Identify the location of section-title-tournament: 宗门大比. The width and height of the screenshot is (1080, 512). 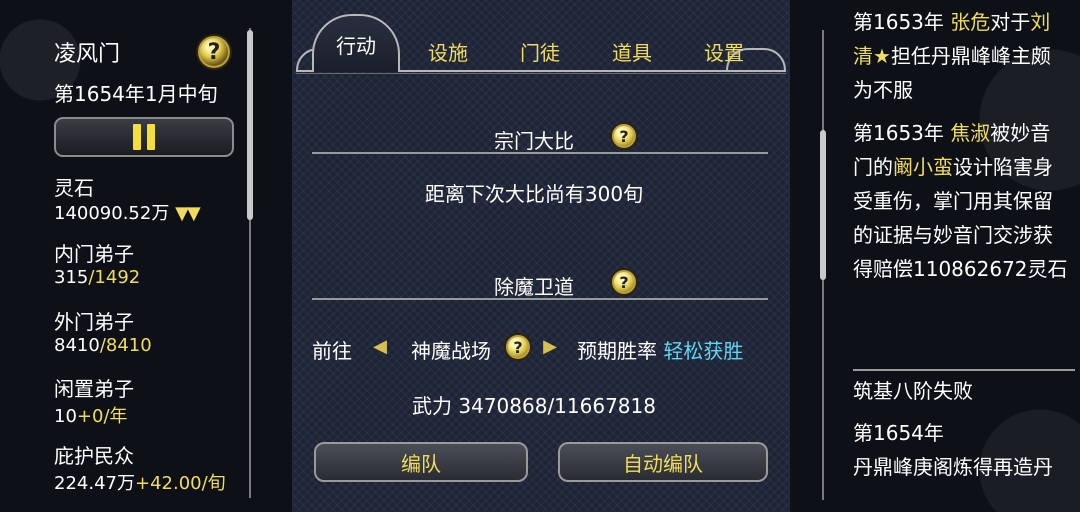
(534, 141).